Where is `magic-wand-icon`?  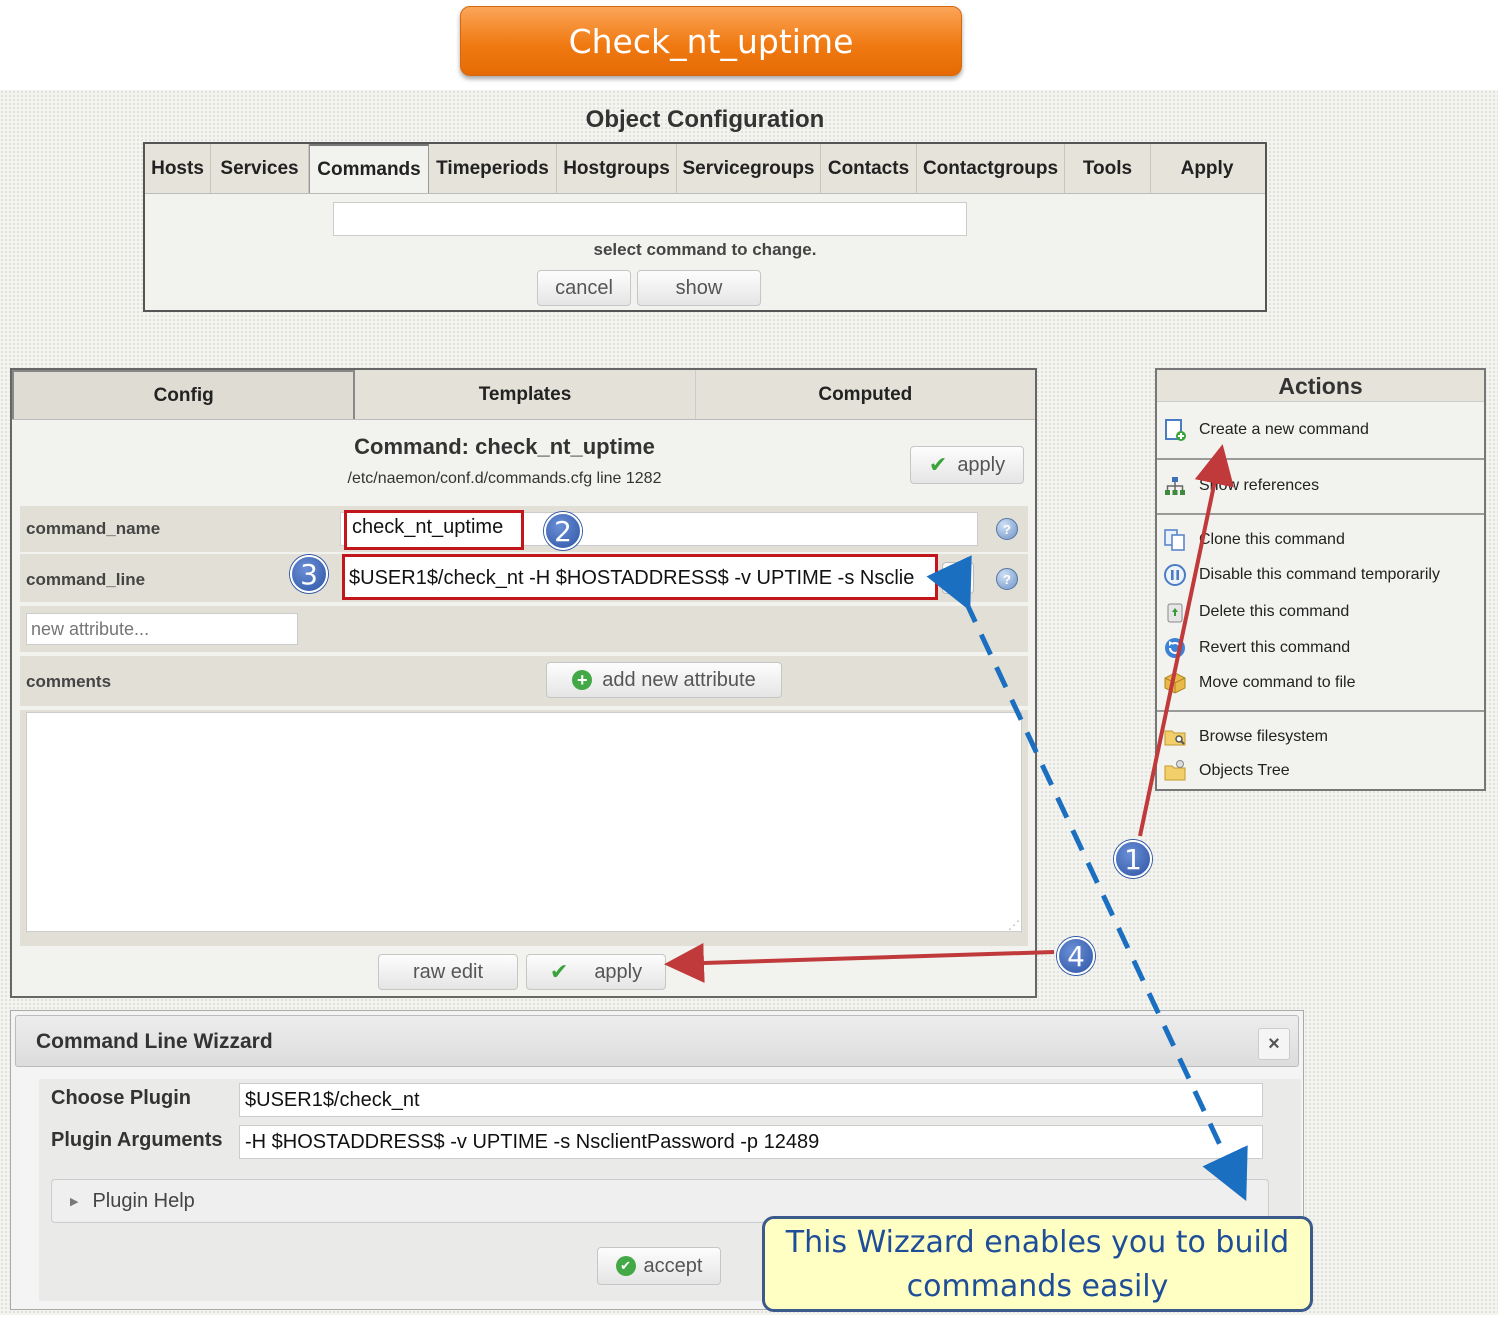 magic-wand-icon is located at coordinates (958, 578).